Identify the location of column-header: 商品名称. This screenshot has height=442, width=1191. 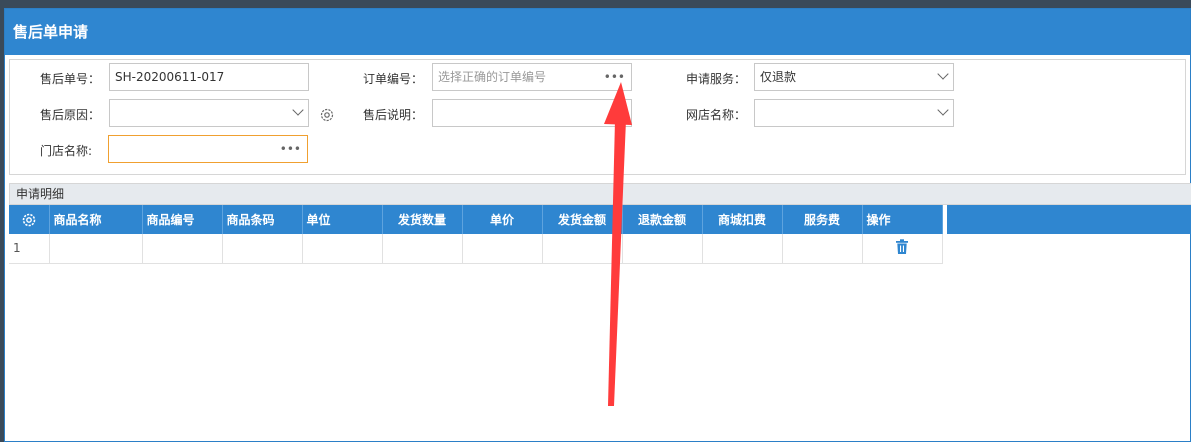
(96, 219).